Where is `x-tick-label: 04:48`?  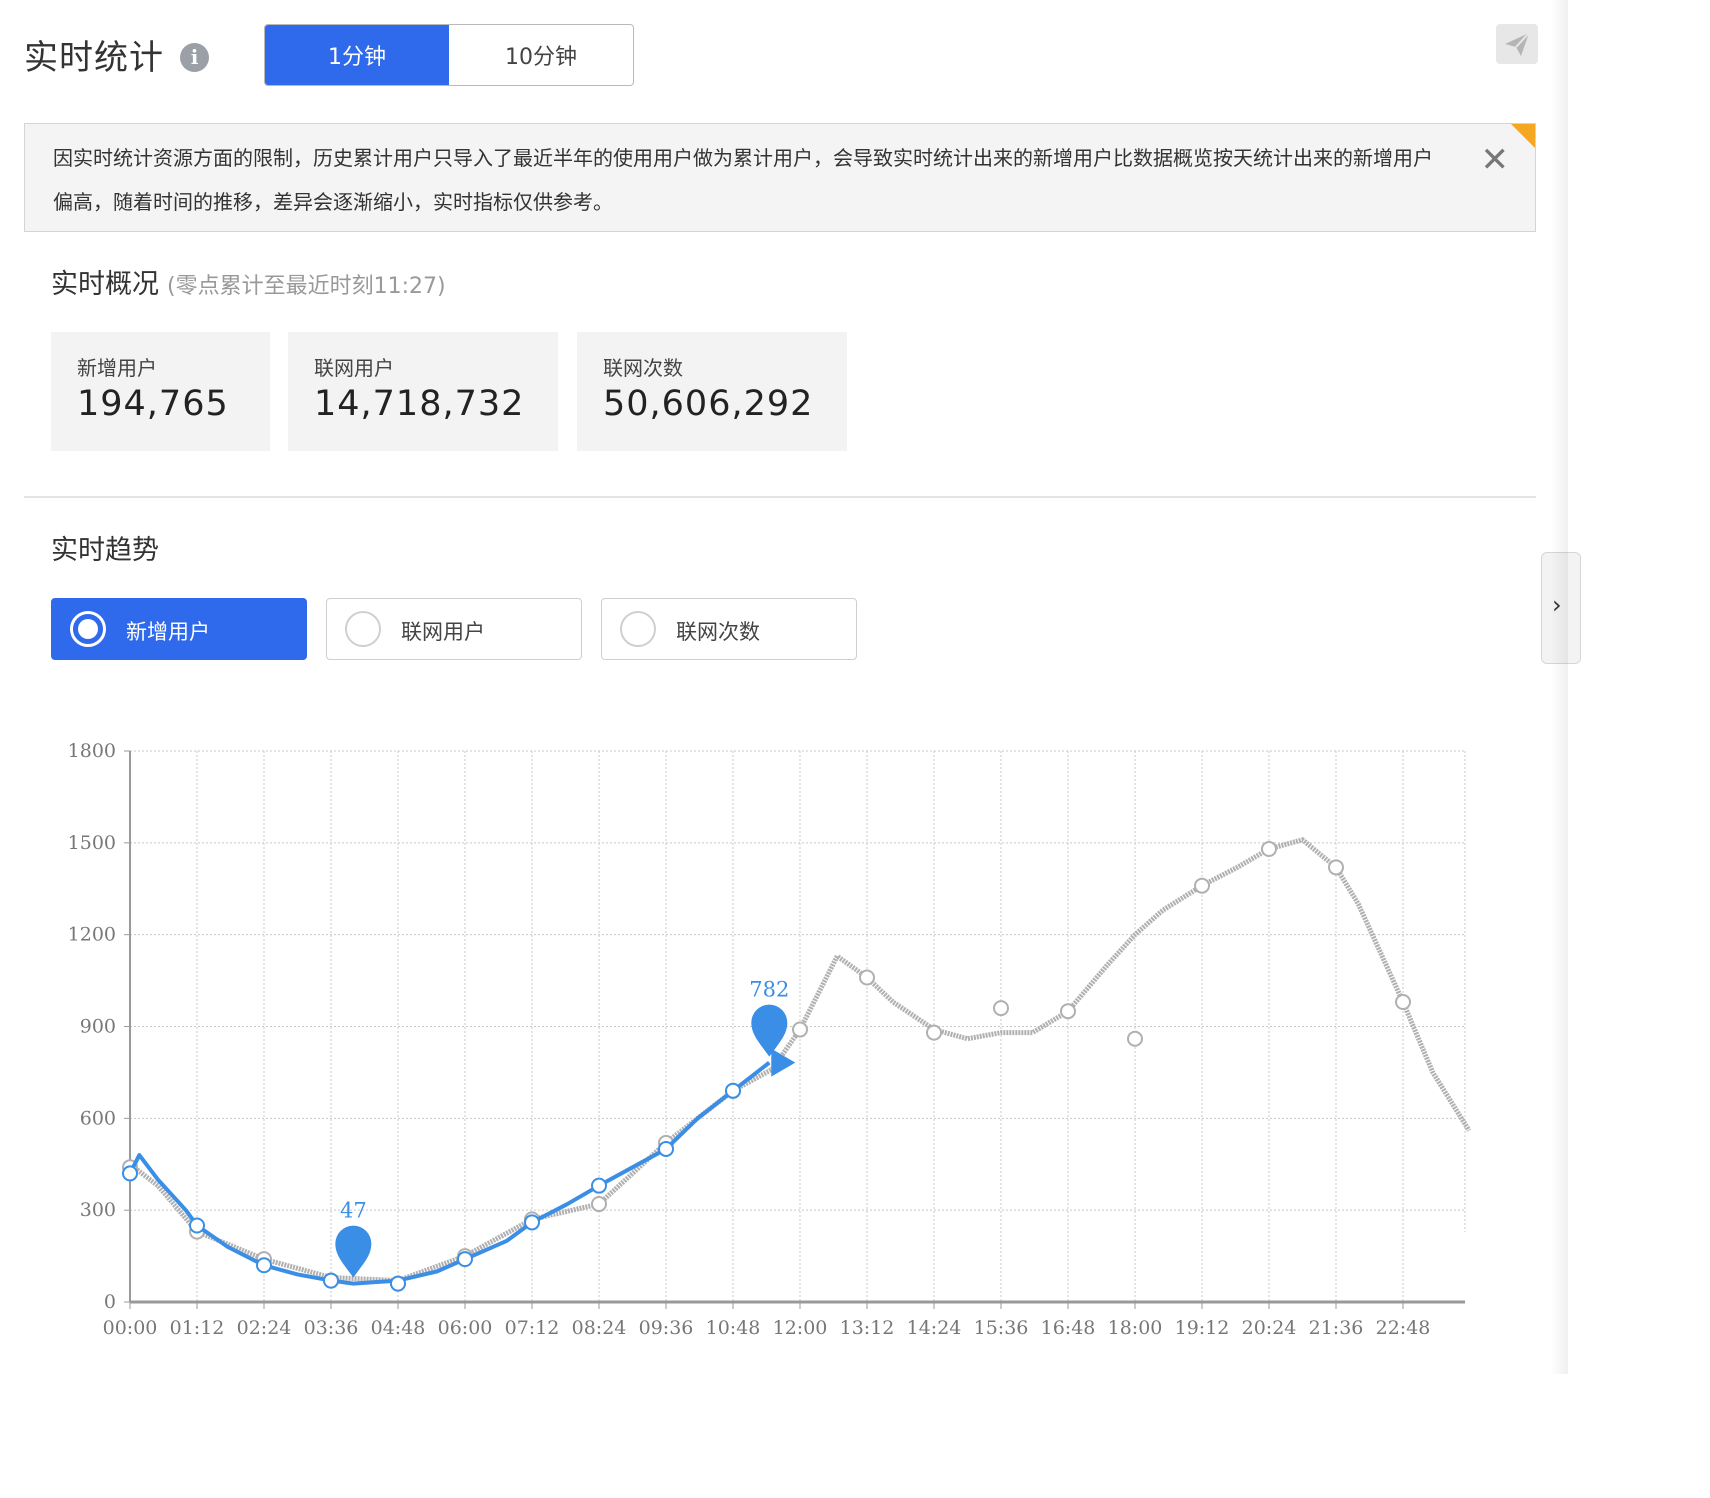
x-tick-label: 04:48 is located at coordinates (398, 1328).